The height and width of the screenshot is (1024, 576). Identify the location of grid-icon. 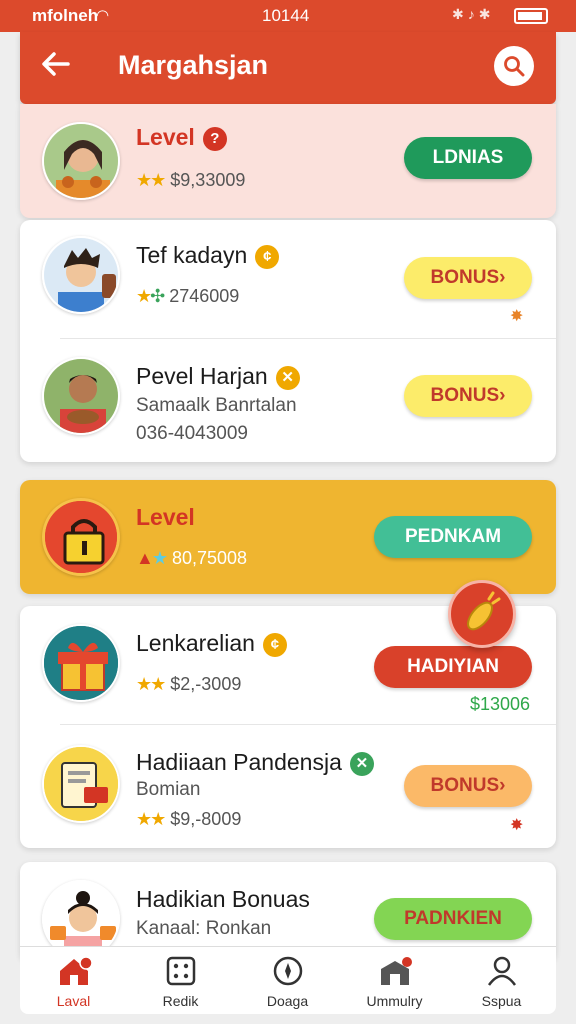
(180, 971).